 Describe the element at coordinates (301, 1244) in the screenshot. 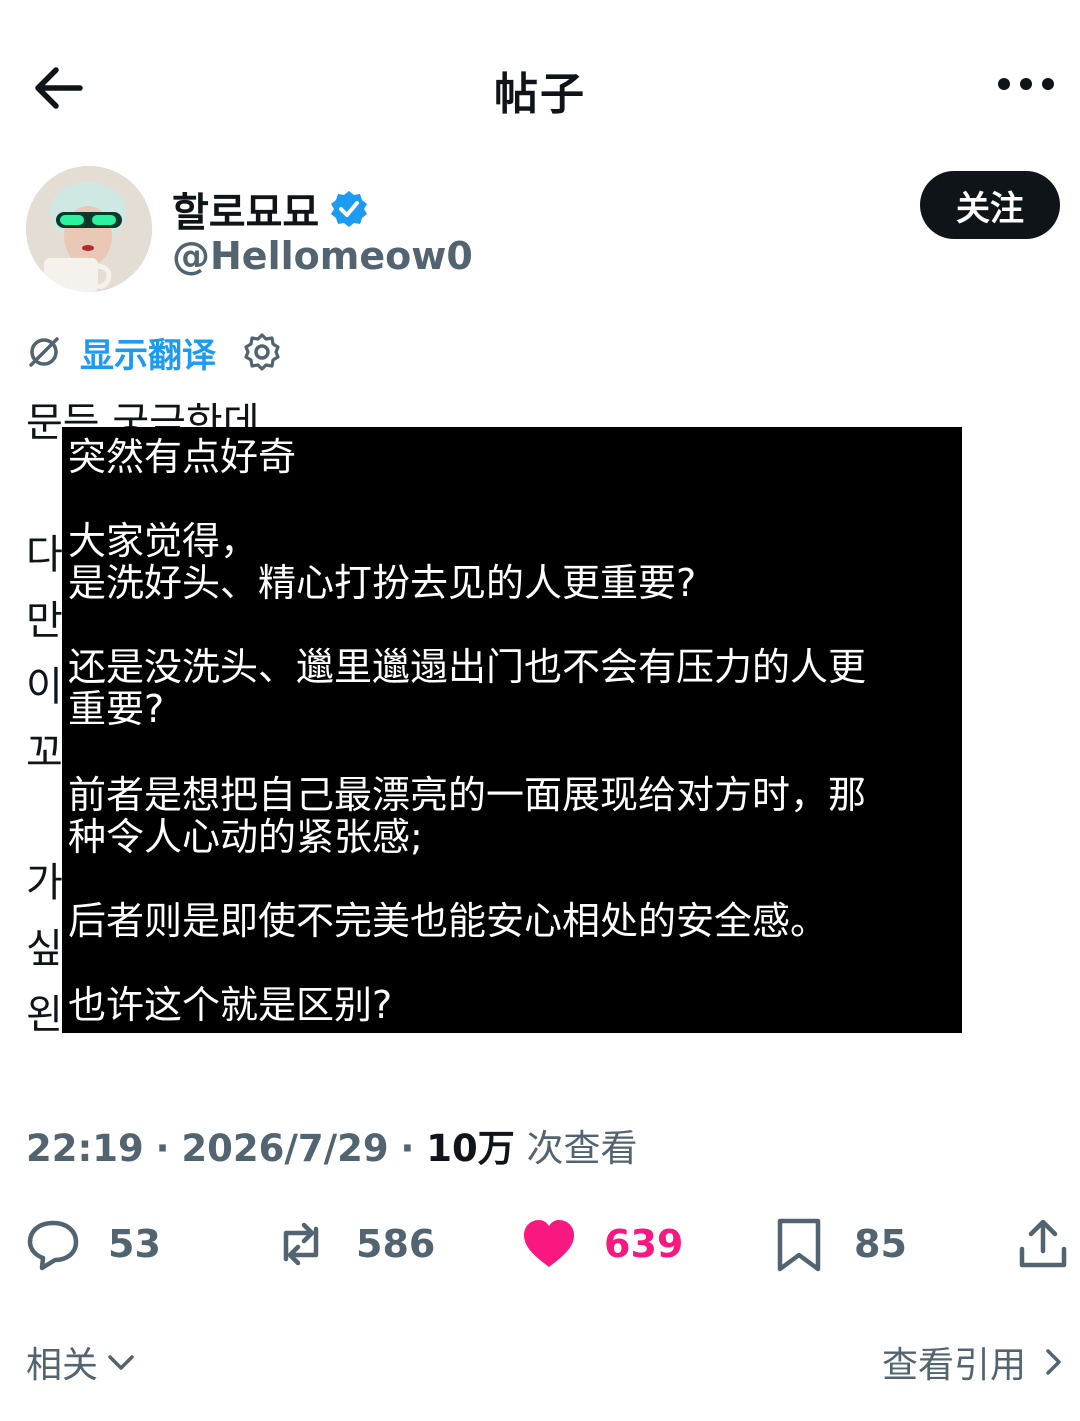

I see `repost-icon` at that location.